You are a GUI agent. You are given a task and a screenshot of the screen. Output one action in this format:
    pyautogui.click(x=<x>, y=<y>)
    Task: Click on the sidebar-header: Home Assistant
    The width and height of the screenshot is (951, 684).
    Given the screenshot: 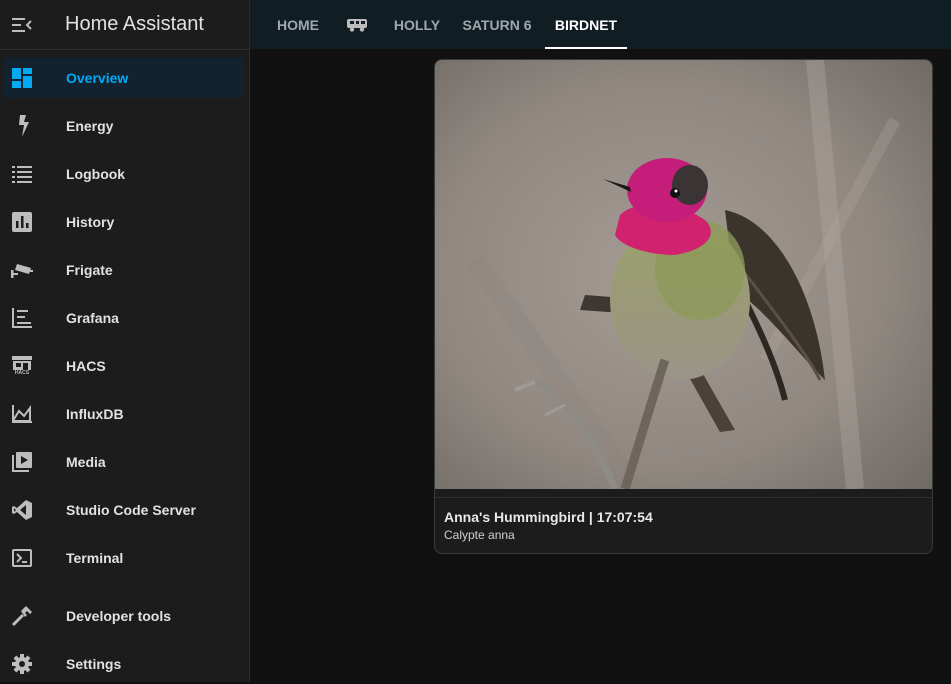 What is the action you would take?
    pyautogui.click(x=124, y=25)
    